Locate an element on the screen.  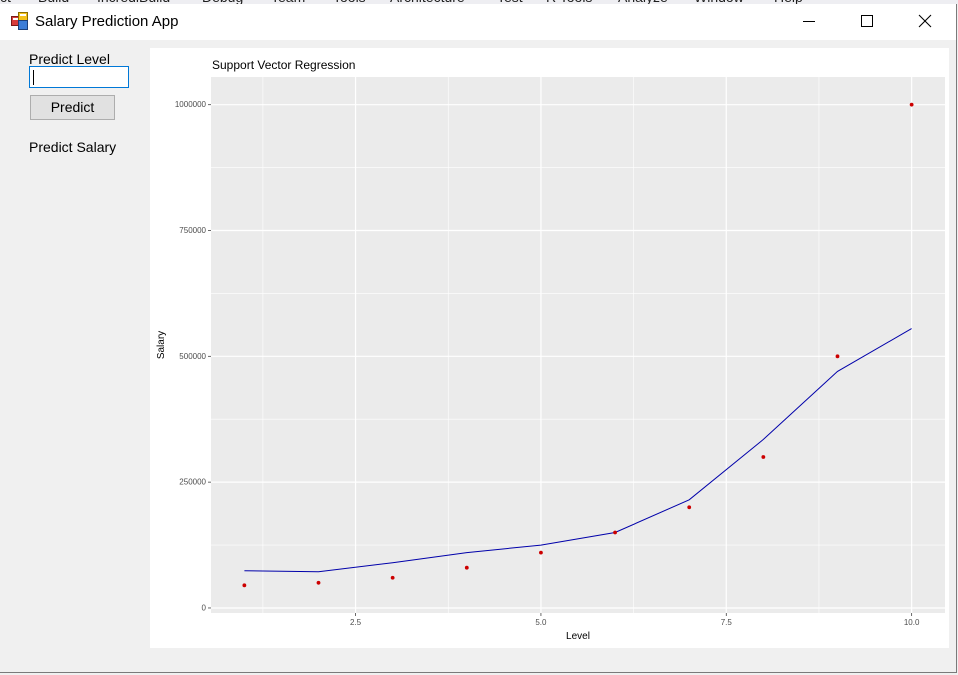
x-tick-label: 7.5 is located at coordinates (727, 622).